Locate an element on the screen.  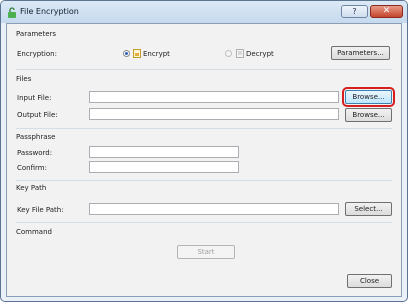
input-file-label: Input File: is located at coordinates (34, 98).